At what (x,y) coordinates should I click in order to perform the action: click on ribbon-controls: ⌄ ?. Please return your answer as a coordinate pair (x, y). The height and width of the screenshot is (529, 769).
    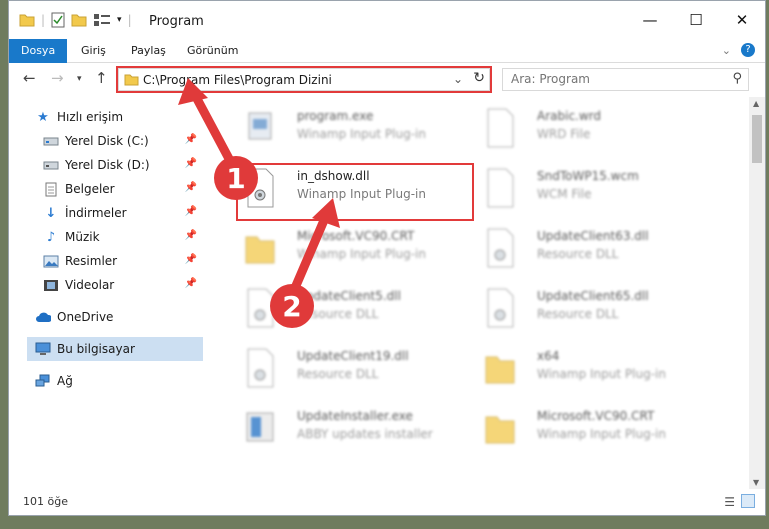
    Looking at the image, I should click on (738, 50).